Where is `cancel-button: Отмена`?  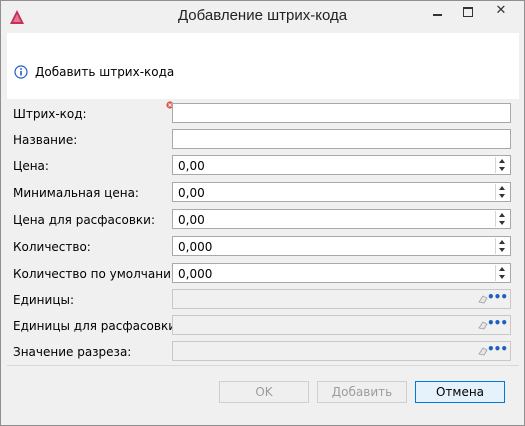
cancel-button: Отмена is located at coordinates (460, 392).